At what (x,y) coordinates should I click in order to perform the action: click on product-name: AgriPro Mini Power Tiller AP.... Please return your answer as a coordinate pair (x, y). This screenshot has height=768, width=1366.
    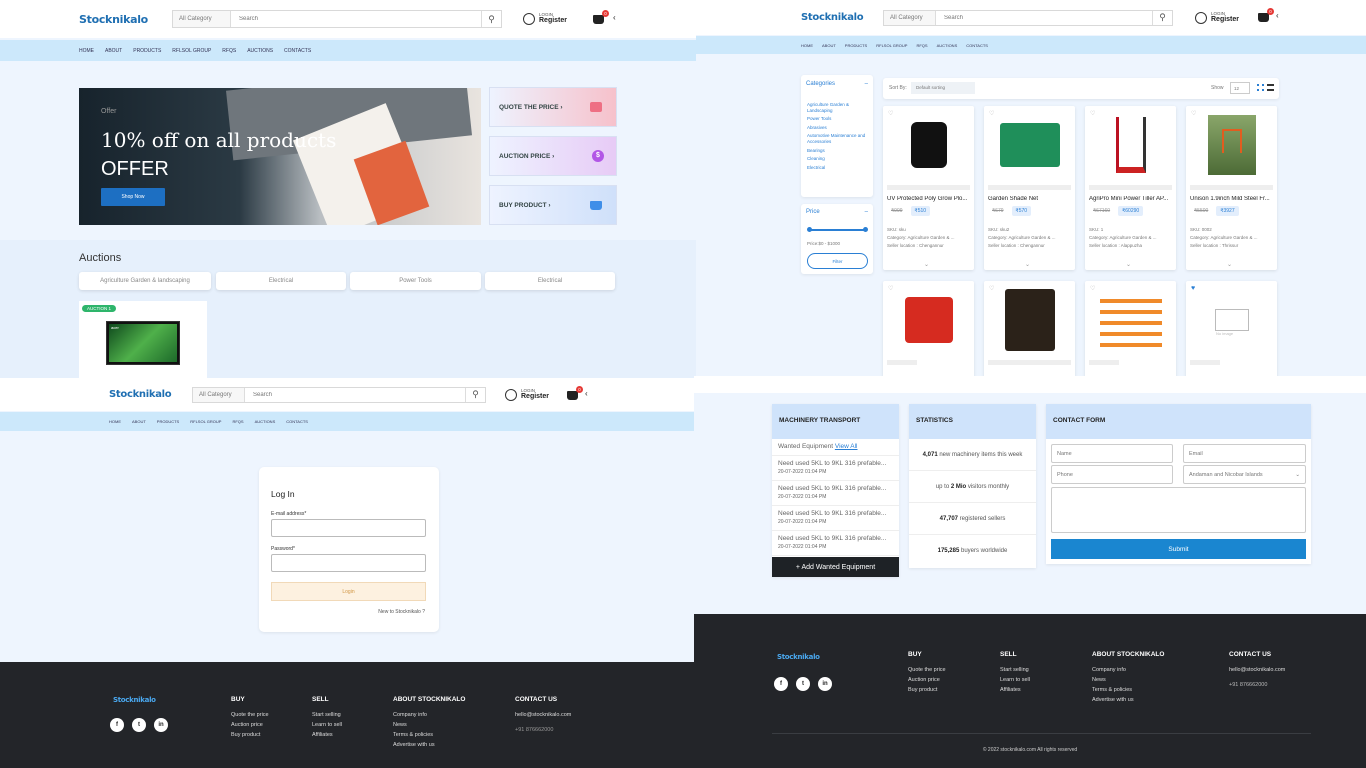
    Looking at the image, I should click on (1130, 199).